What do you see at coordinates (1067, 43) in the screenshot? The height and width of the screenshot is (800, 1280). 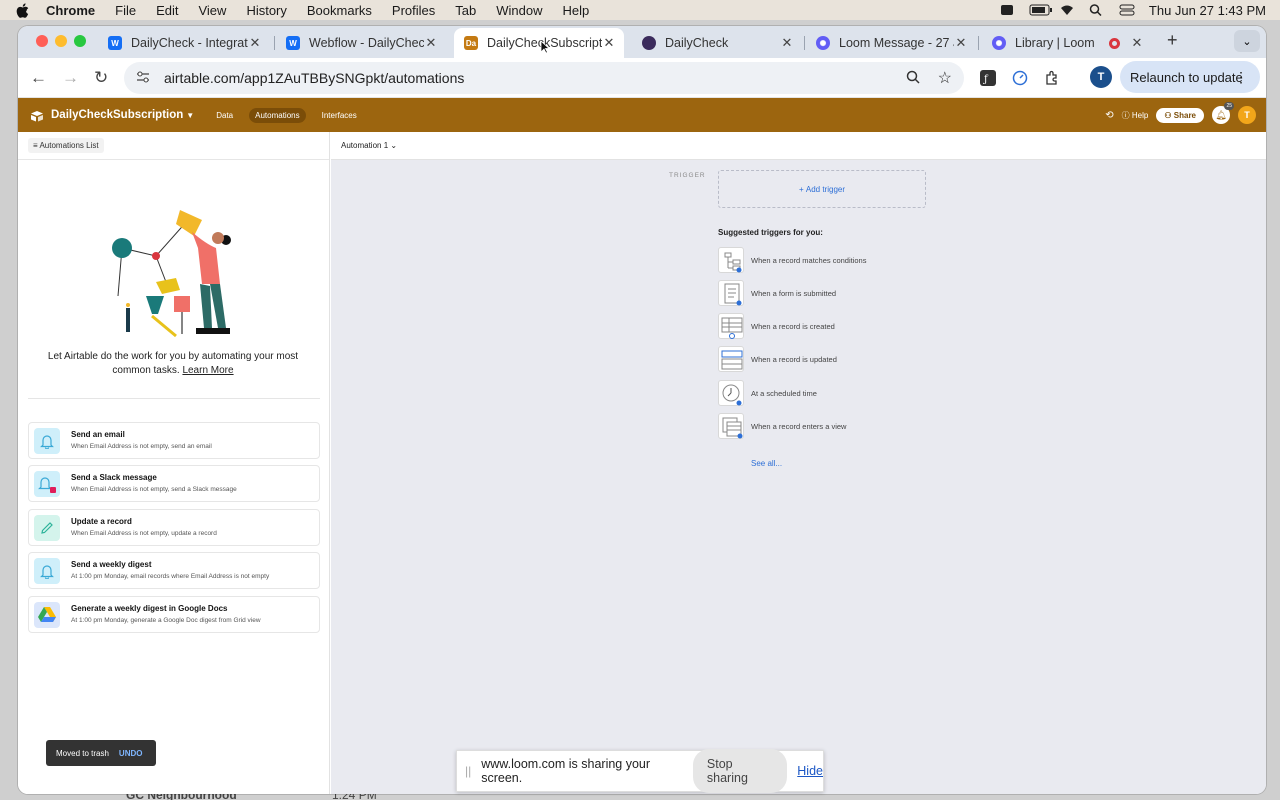 I see `tab-library-loom: ✺ Library | Loom ✕` at bounding box center [1067, 43].